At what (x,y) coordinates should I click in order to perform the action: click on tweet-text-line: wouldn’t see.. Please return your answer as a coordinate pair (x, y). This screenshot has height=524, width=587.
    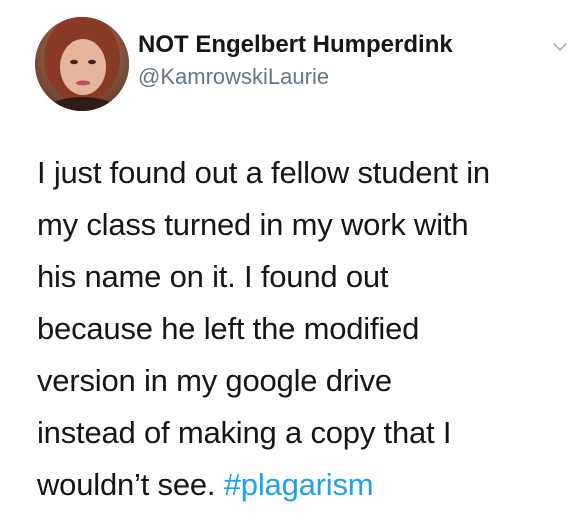
    Looking at the image, I should click on (130, 484).